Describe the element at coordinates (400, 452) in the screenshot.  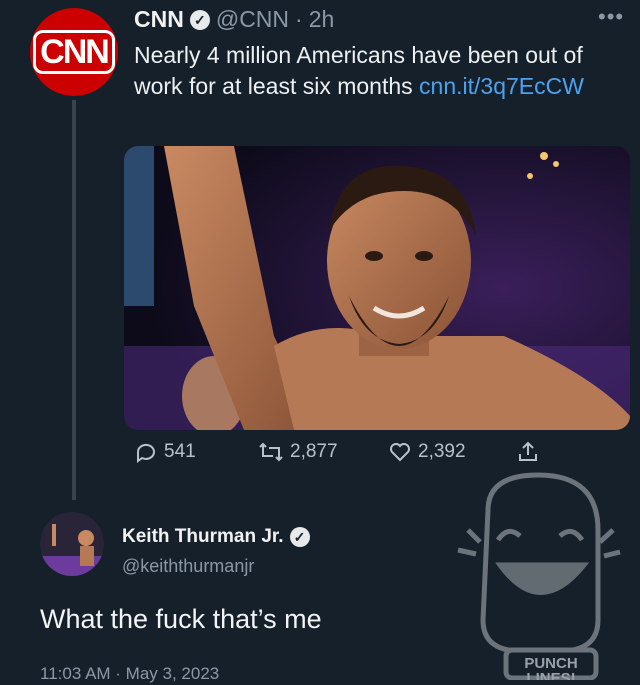
I see `heart-icon` at that location.